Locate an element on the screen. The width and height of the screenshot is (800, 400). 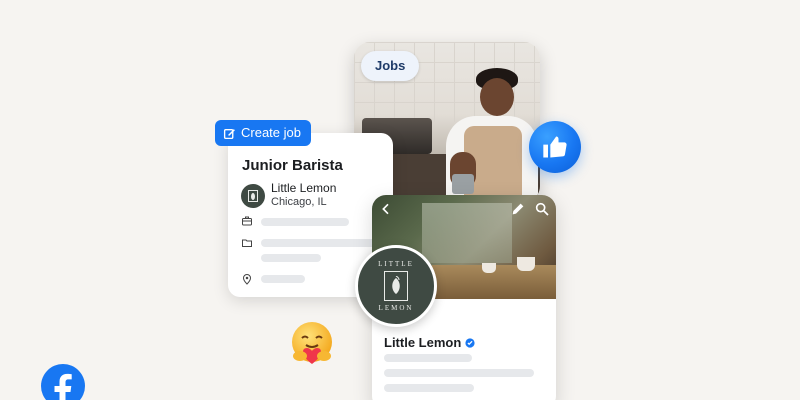
little-lemon-logo: LITTLE LEMON is located at coordinates (396, 286).